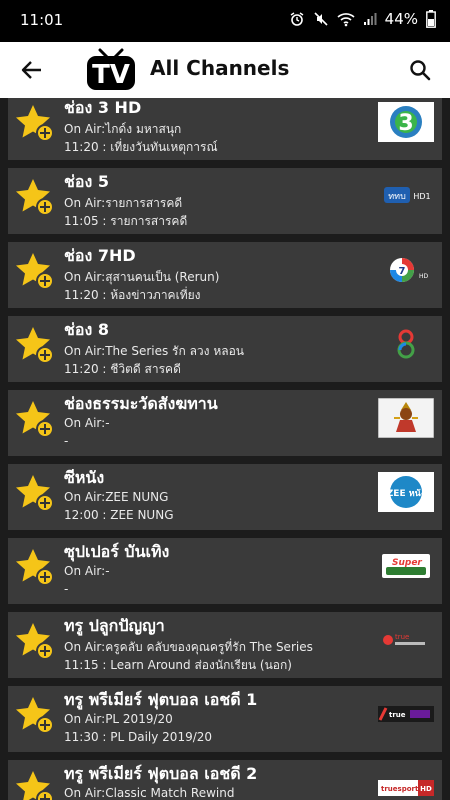  I want to click on search-icon, so click(420, 70).